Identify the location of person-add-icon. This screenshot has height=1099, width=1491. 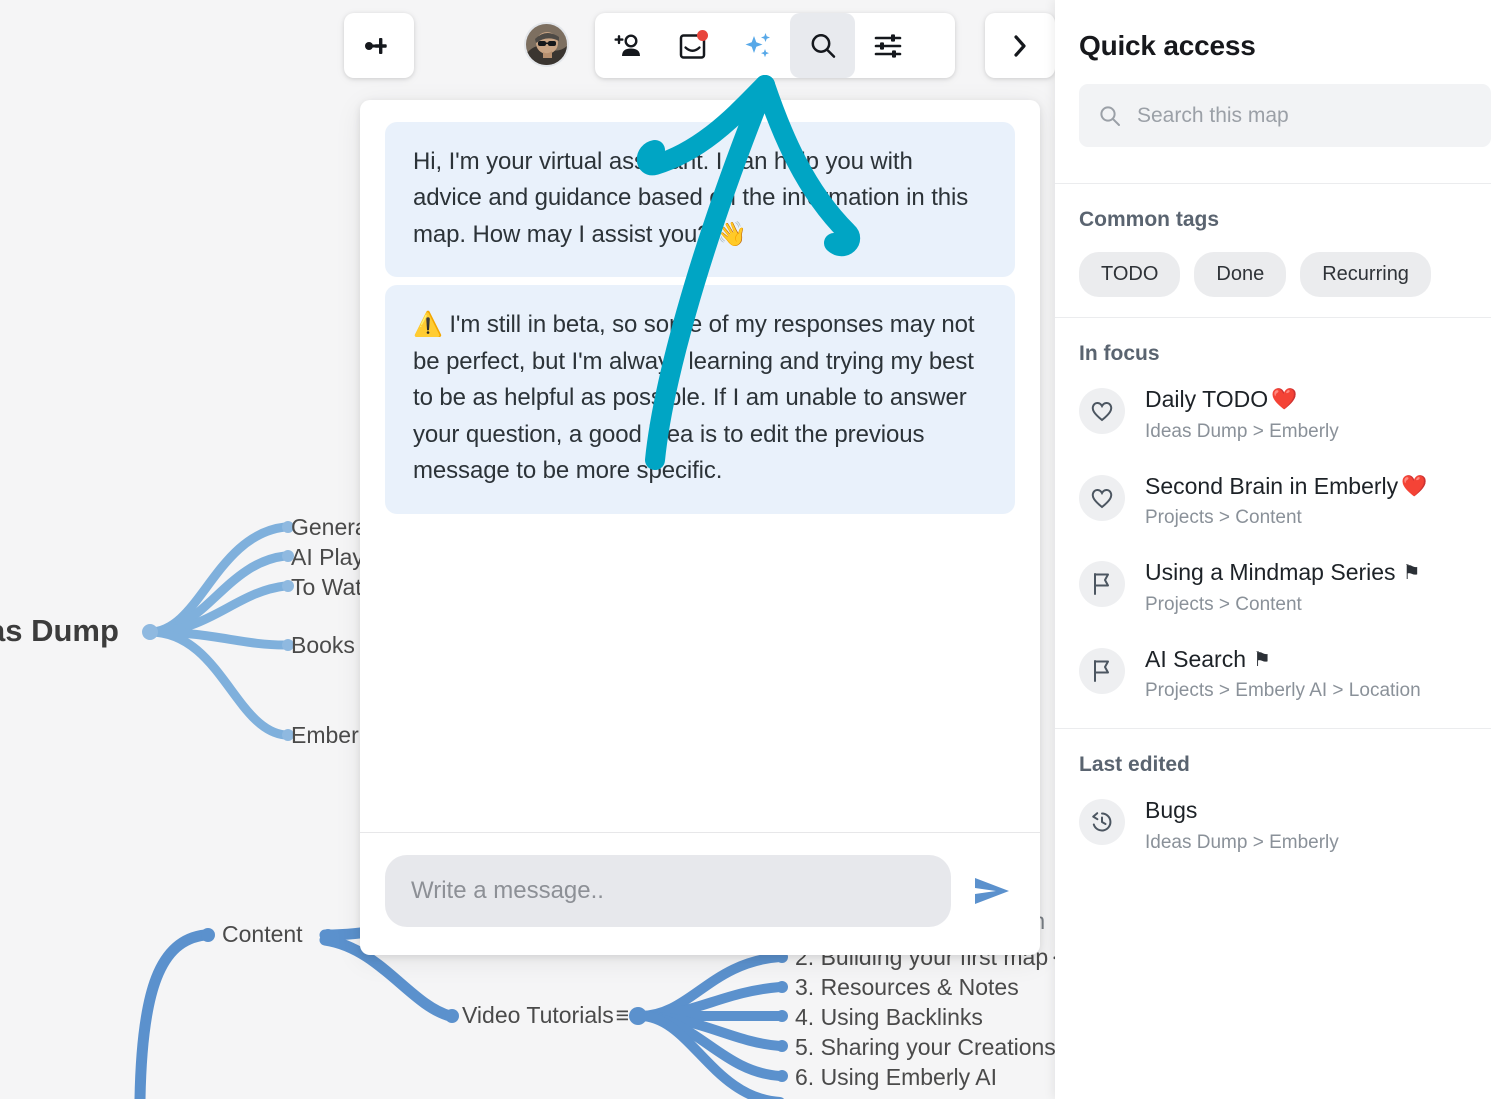
(627, 44).